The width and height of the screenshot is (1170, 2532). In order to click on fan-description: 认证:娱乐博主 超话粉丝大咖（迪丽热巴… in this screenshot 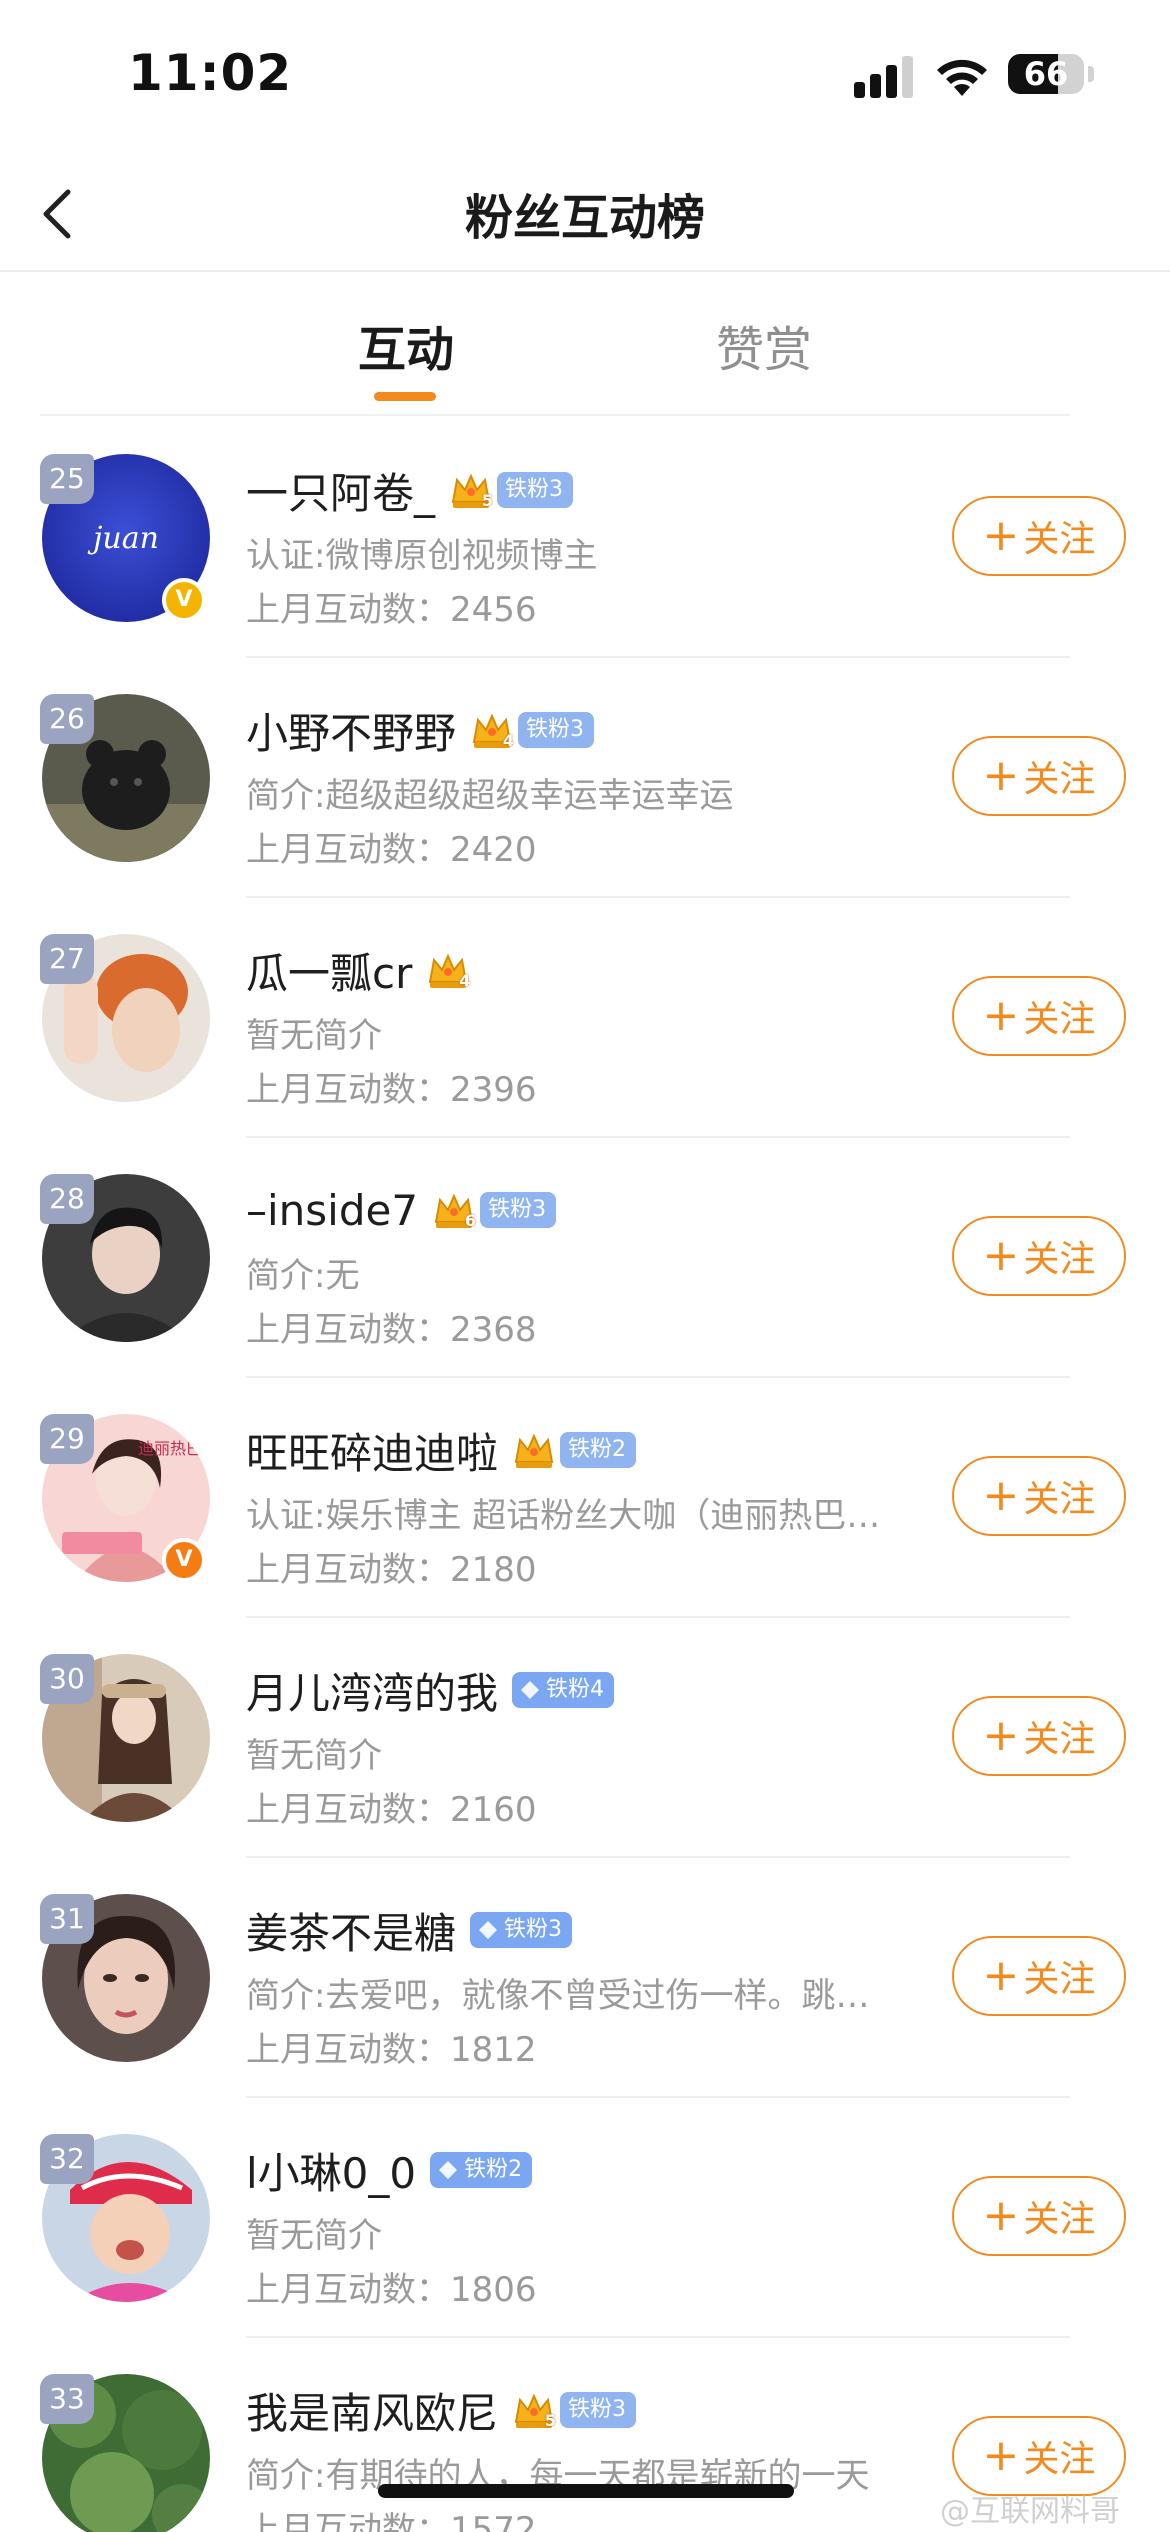, I will do `click(563, 1516)`.